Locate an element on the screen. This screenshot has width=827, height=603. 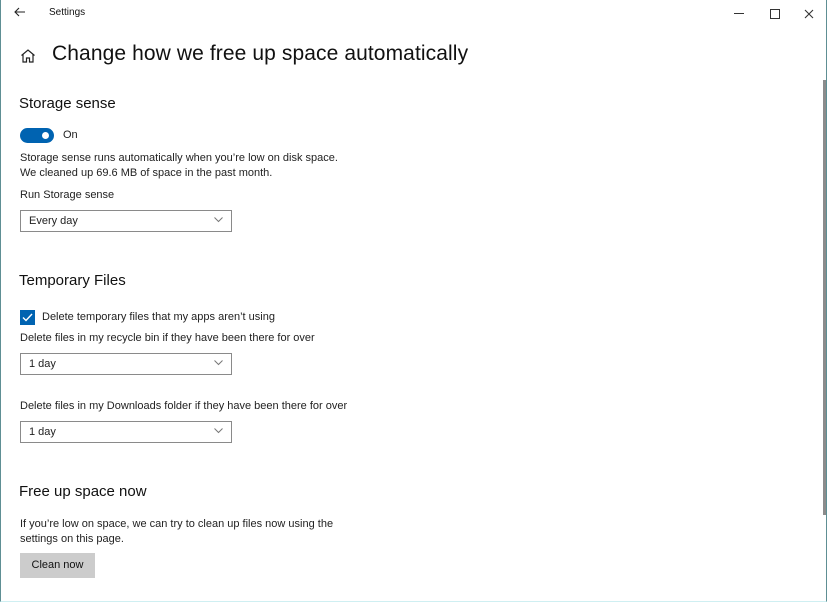
back-arrow-icon is located at coordinates (19, 12).